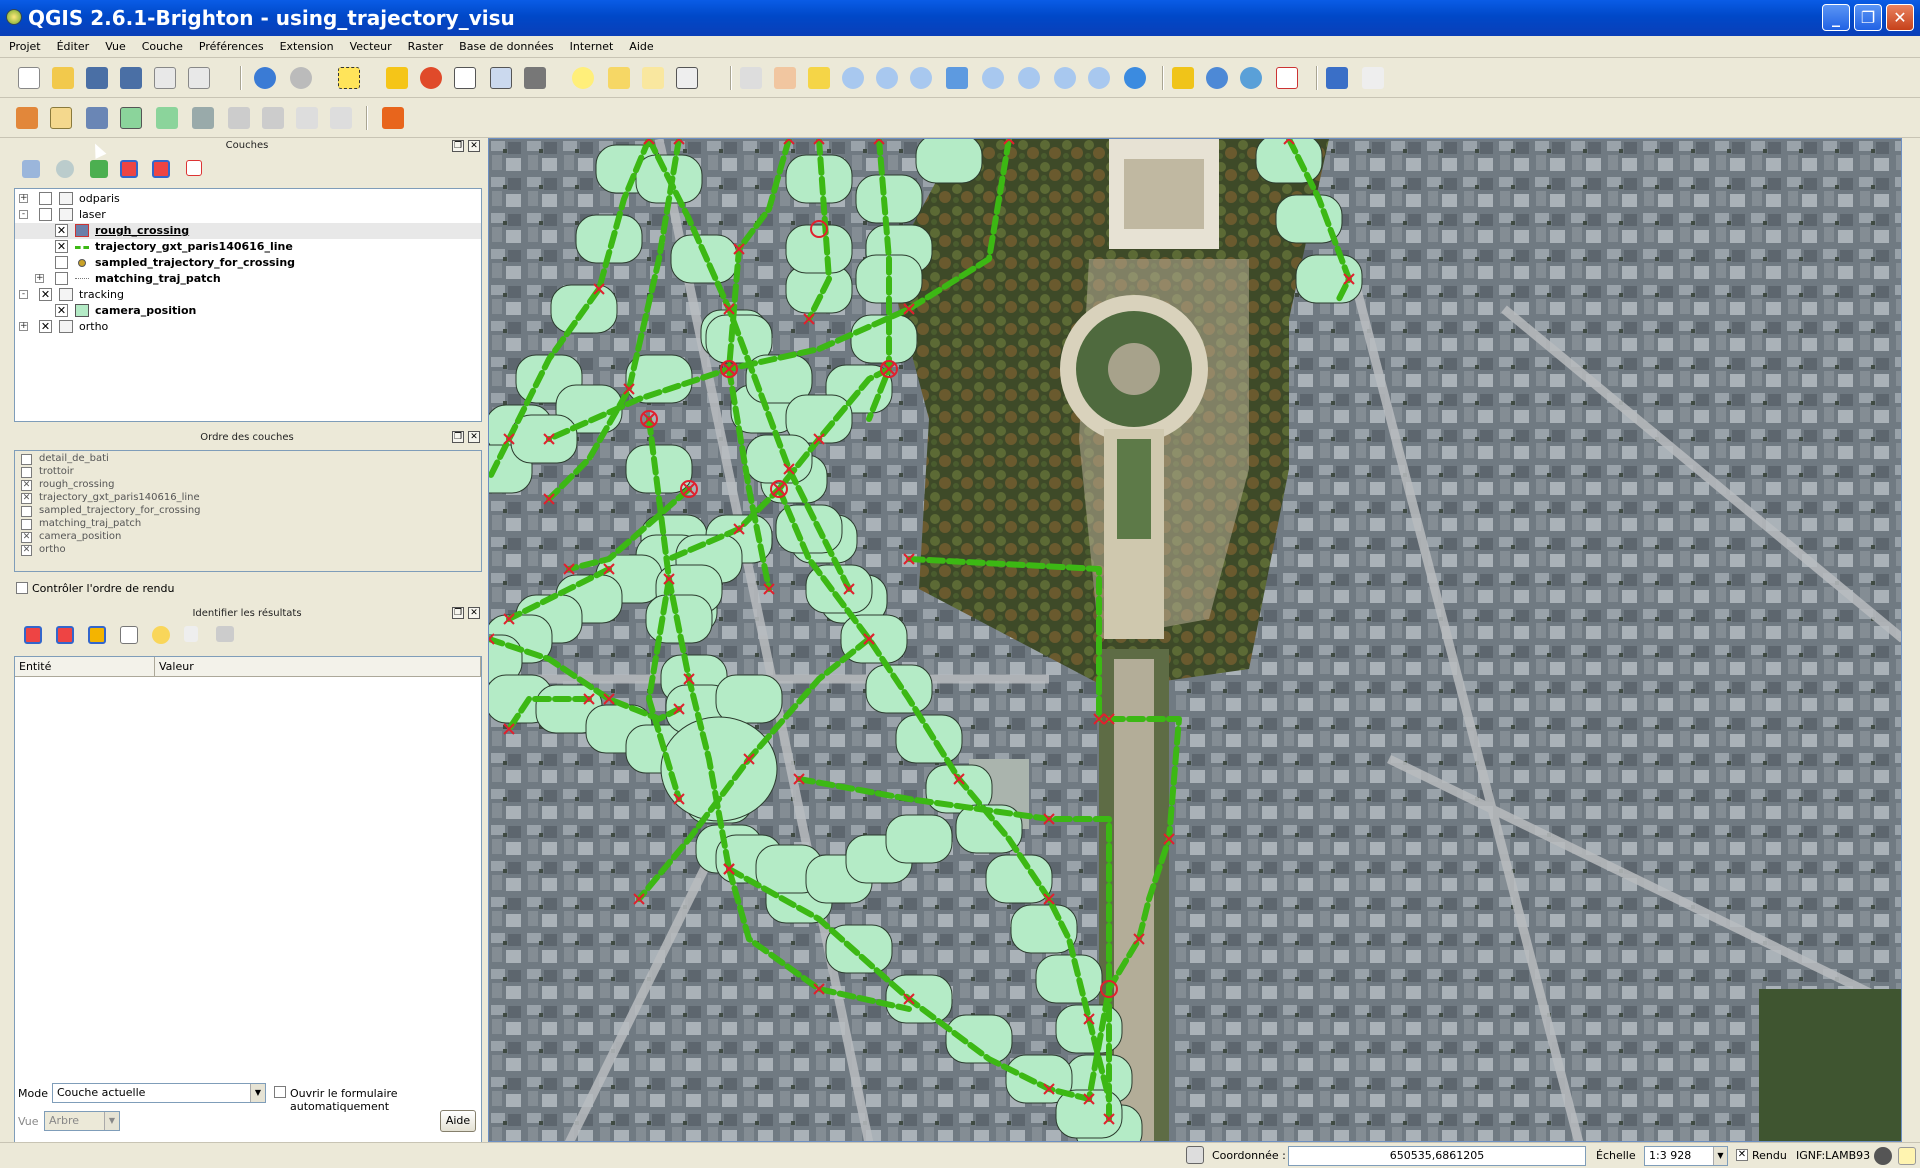 This screenshot has height=1168, width=1920. Describe the element at coordinates (248, 247) in the screenshot. I see `layer-tree-item: ✕ trajectory_gxt_paris140616_line` at that location.